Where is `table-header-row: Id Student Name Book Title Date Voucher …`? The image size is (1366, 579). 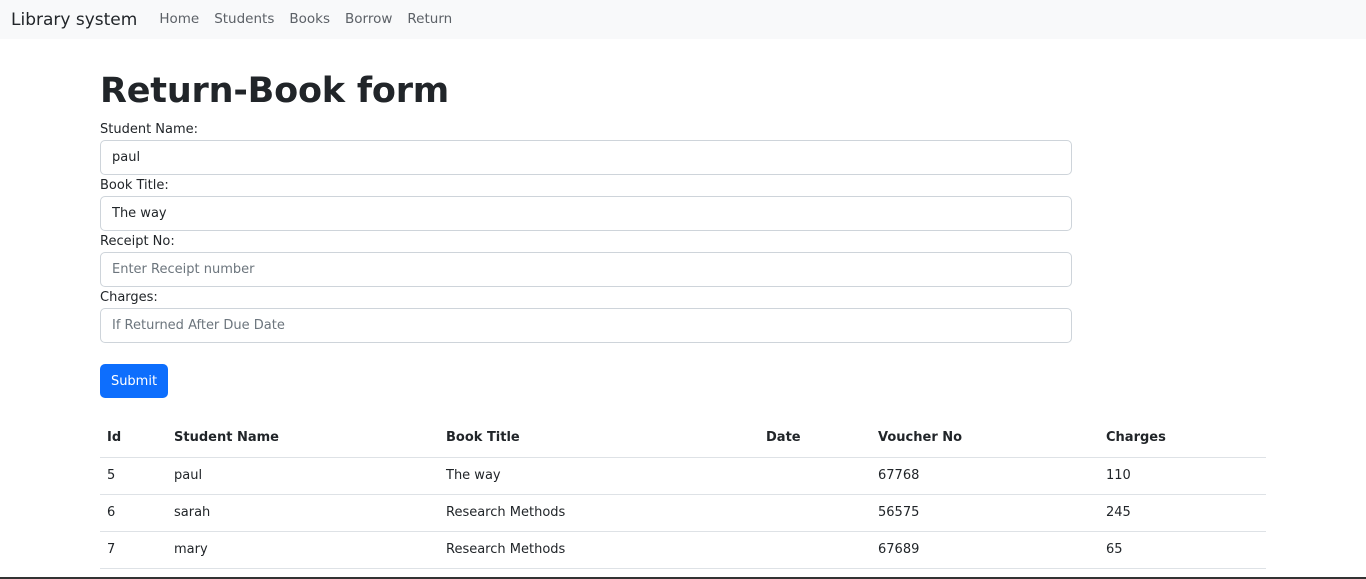
table-header-row: Id Student Name Book Title Date Voucher … is located at coordinates (683, 438).